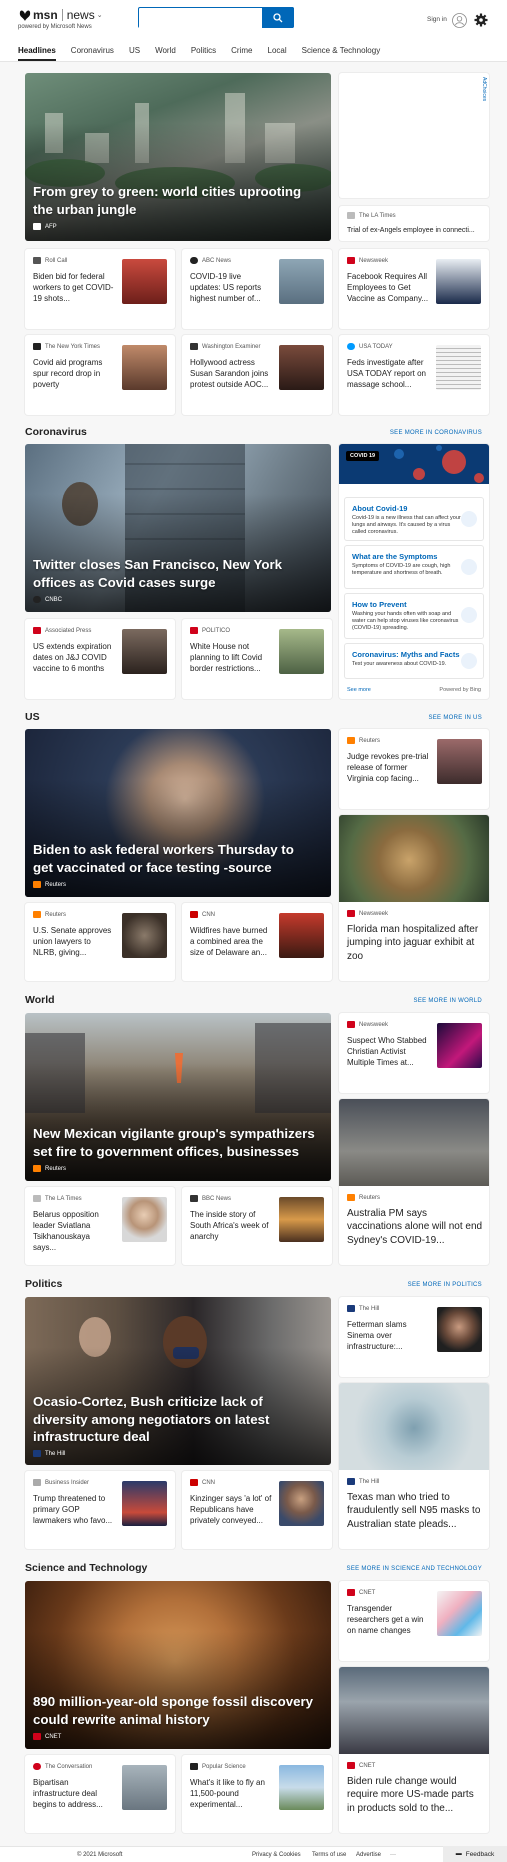 The width and height of the screenshot is (507, 1862). What do you see at coordinates (341, 53) in the screenshot?
I see `tab-science-technology: Science & Technology` at bounding box center [341, 53].